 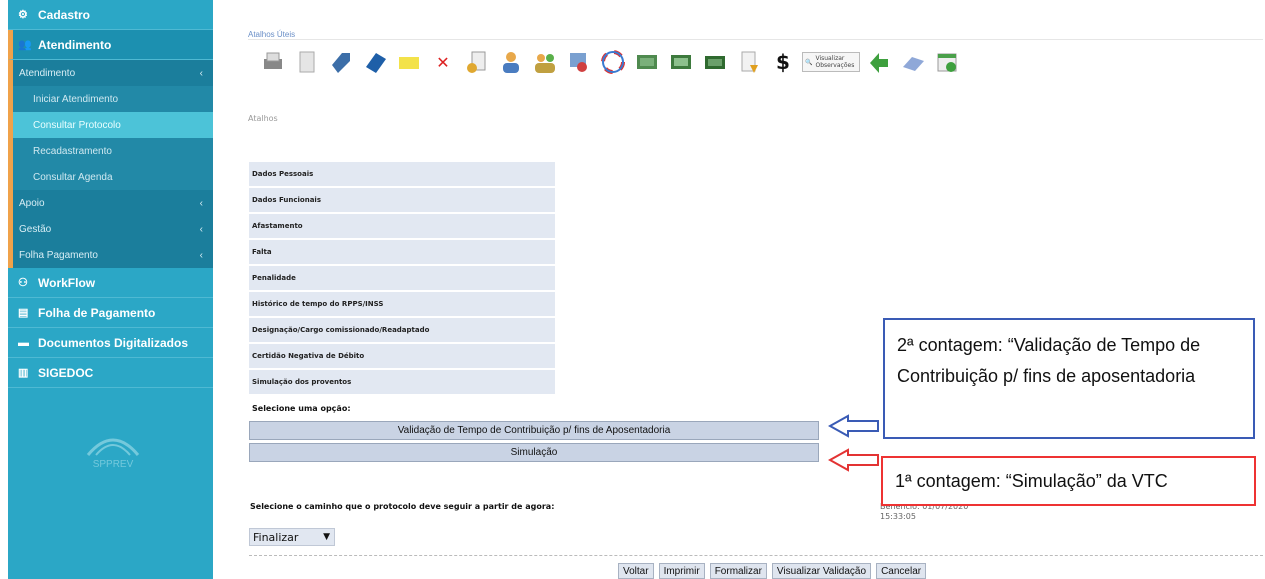 I want to click on green-arrow-icon, so click(x=879, y=62).